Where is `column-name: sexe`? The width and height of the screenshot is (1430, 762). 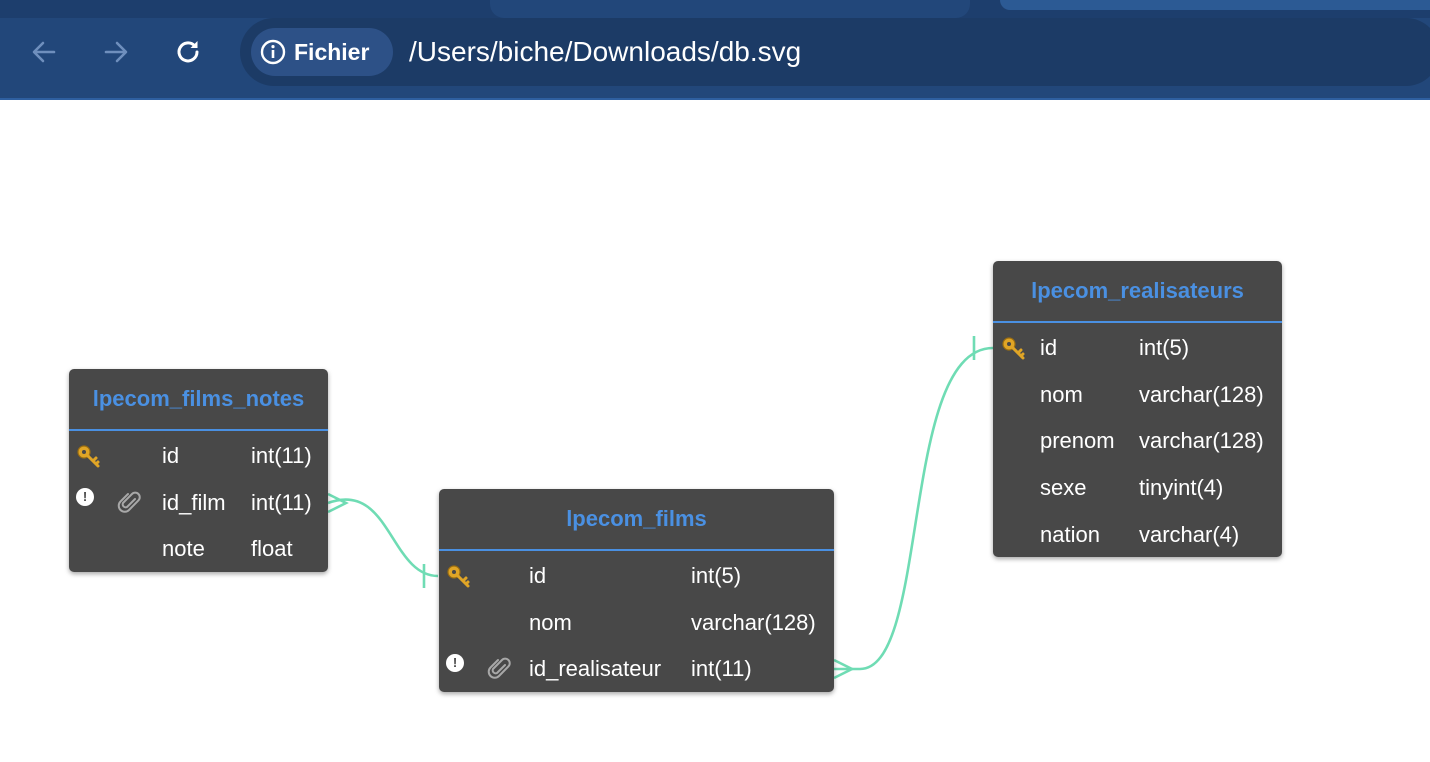 column-name: sexe is located at coordinates (1063, 487).